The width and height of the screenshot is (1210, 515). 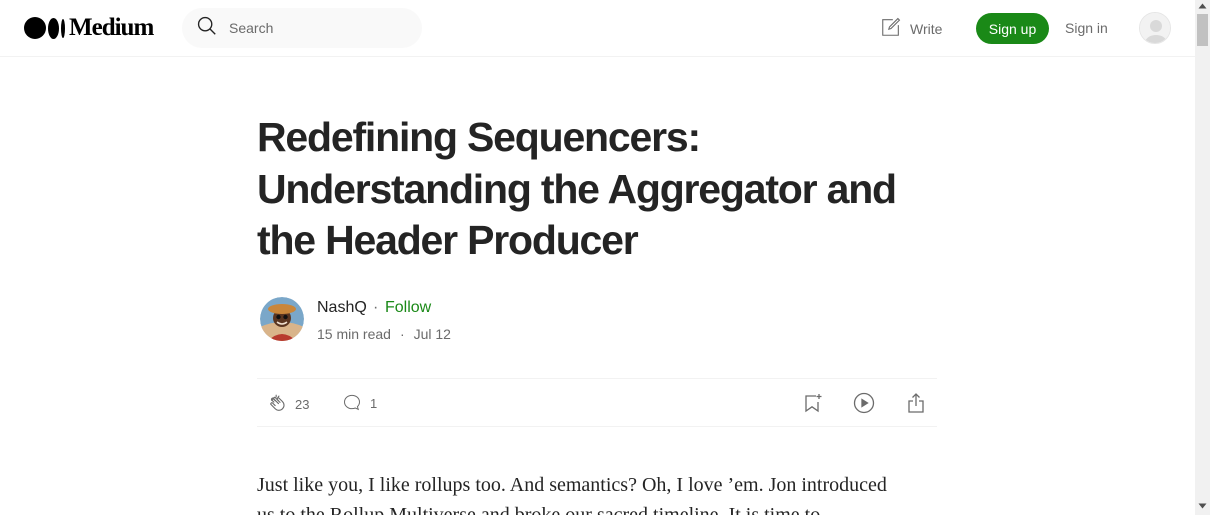 What do you see at coordinates (1202, 30) in the screenshot?
I see `scrollbar-thumb` at bounding box center [1202, 30].